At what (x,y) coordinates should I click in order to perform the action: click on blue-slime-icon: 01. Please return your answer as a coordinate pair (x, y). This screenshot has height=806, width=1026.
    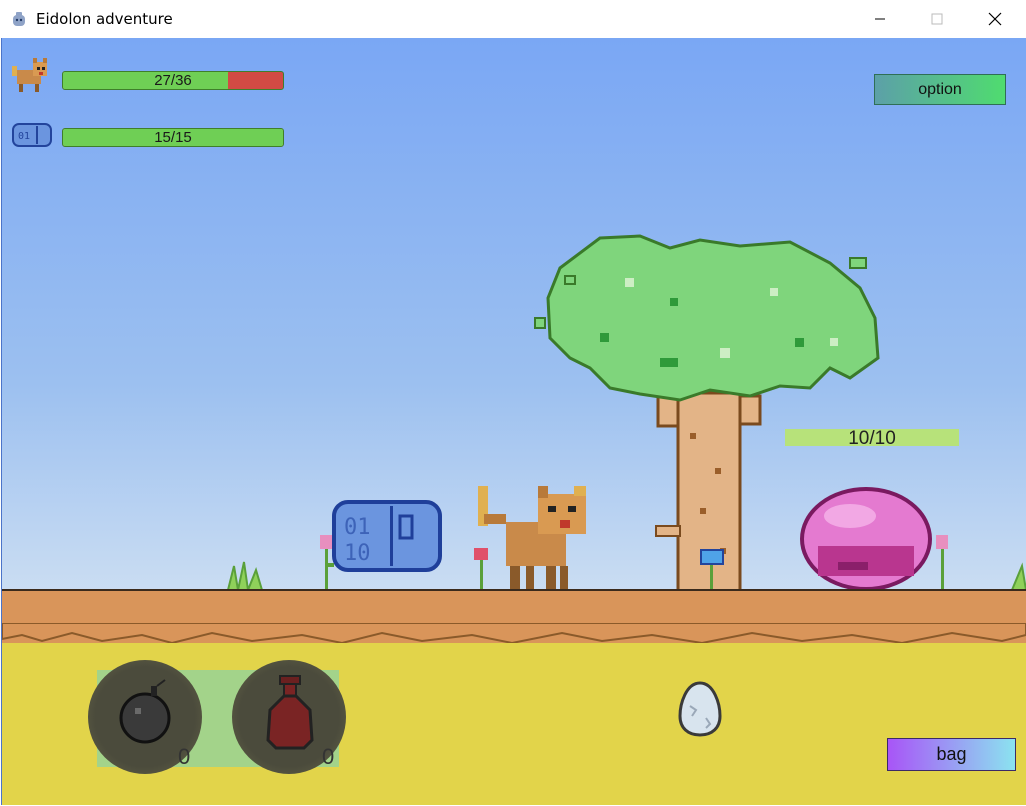
    Looking at the image, I should click on (32, 135).